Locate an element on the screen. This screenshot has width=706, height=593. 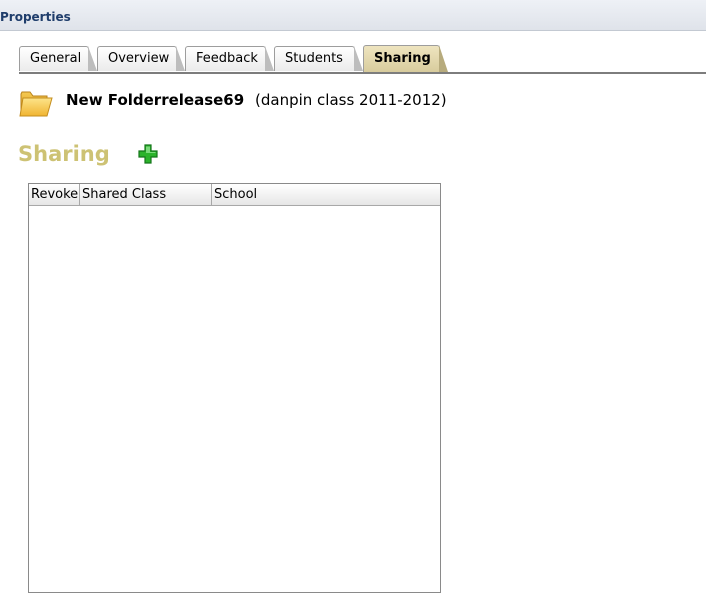
tab-feedback: Feedback is located at coordinates (229, 58).